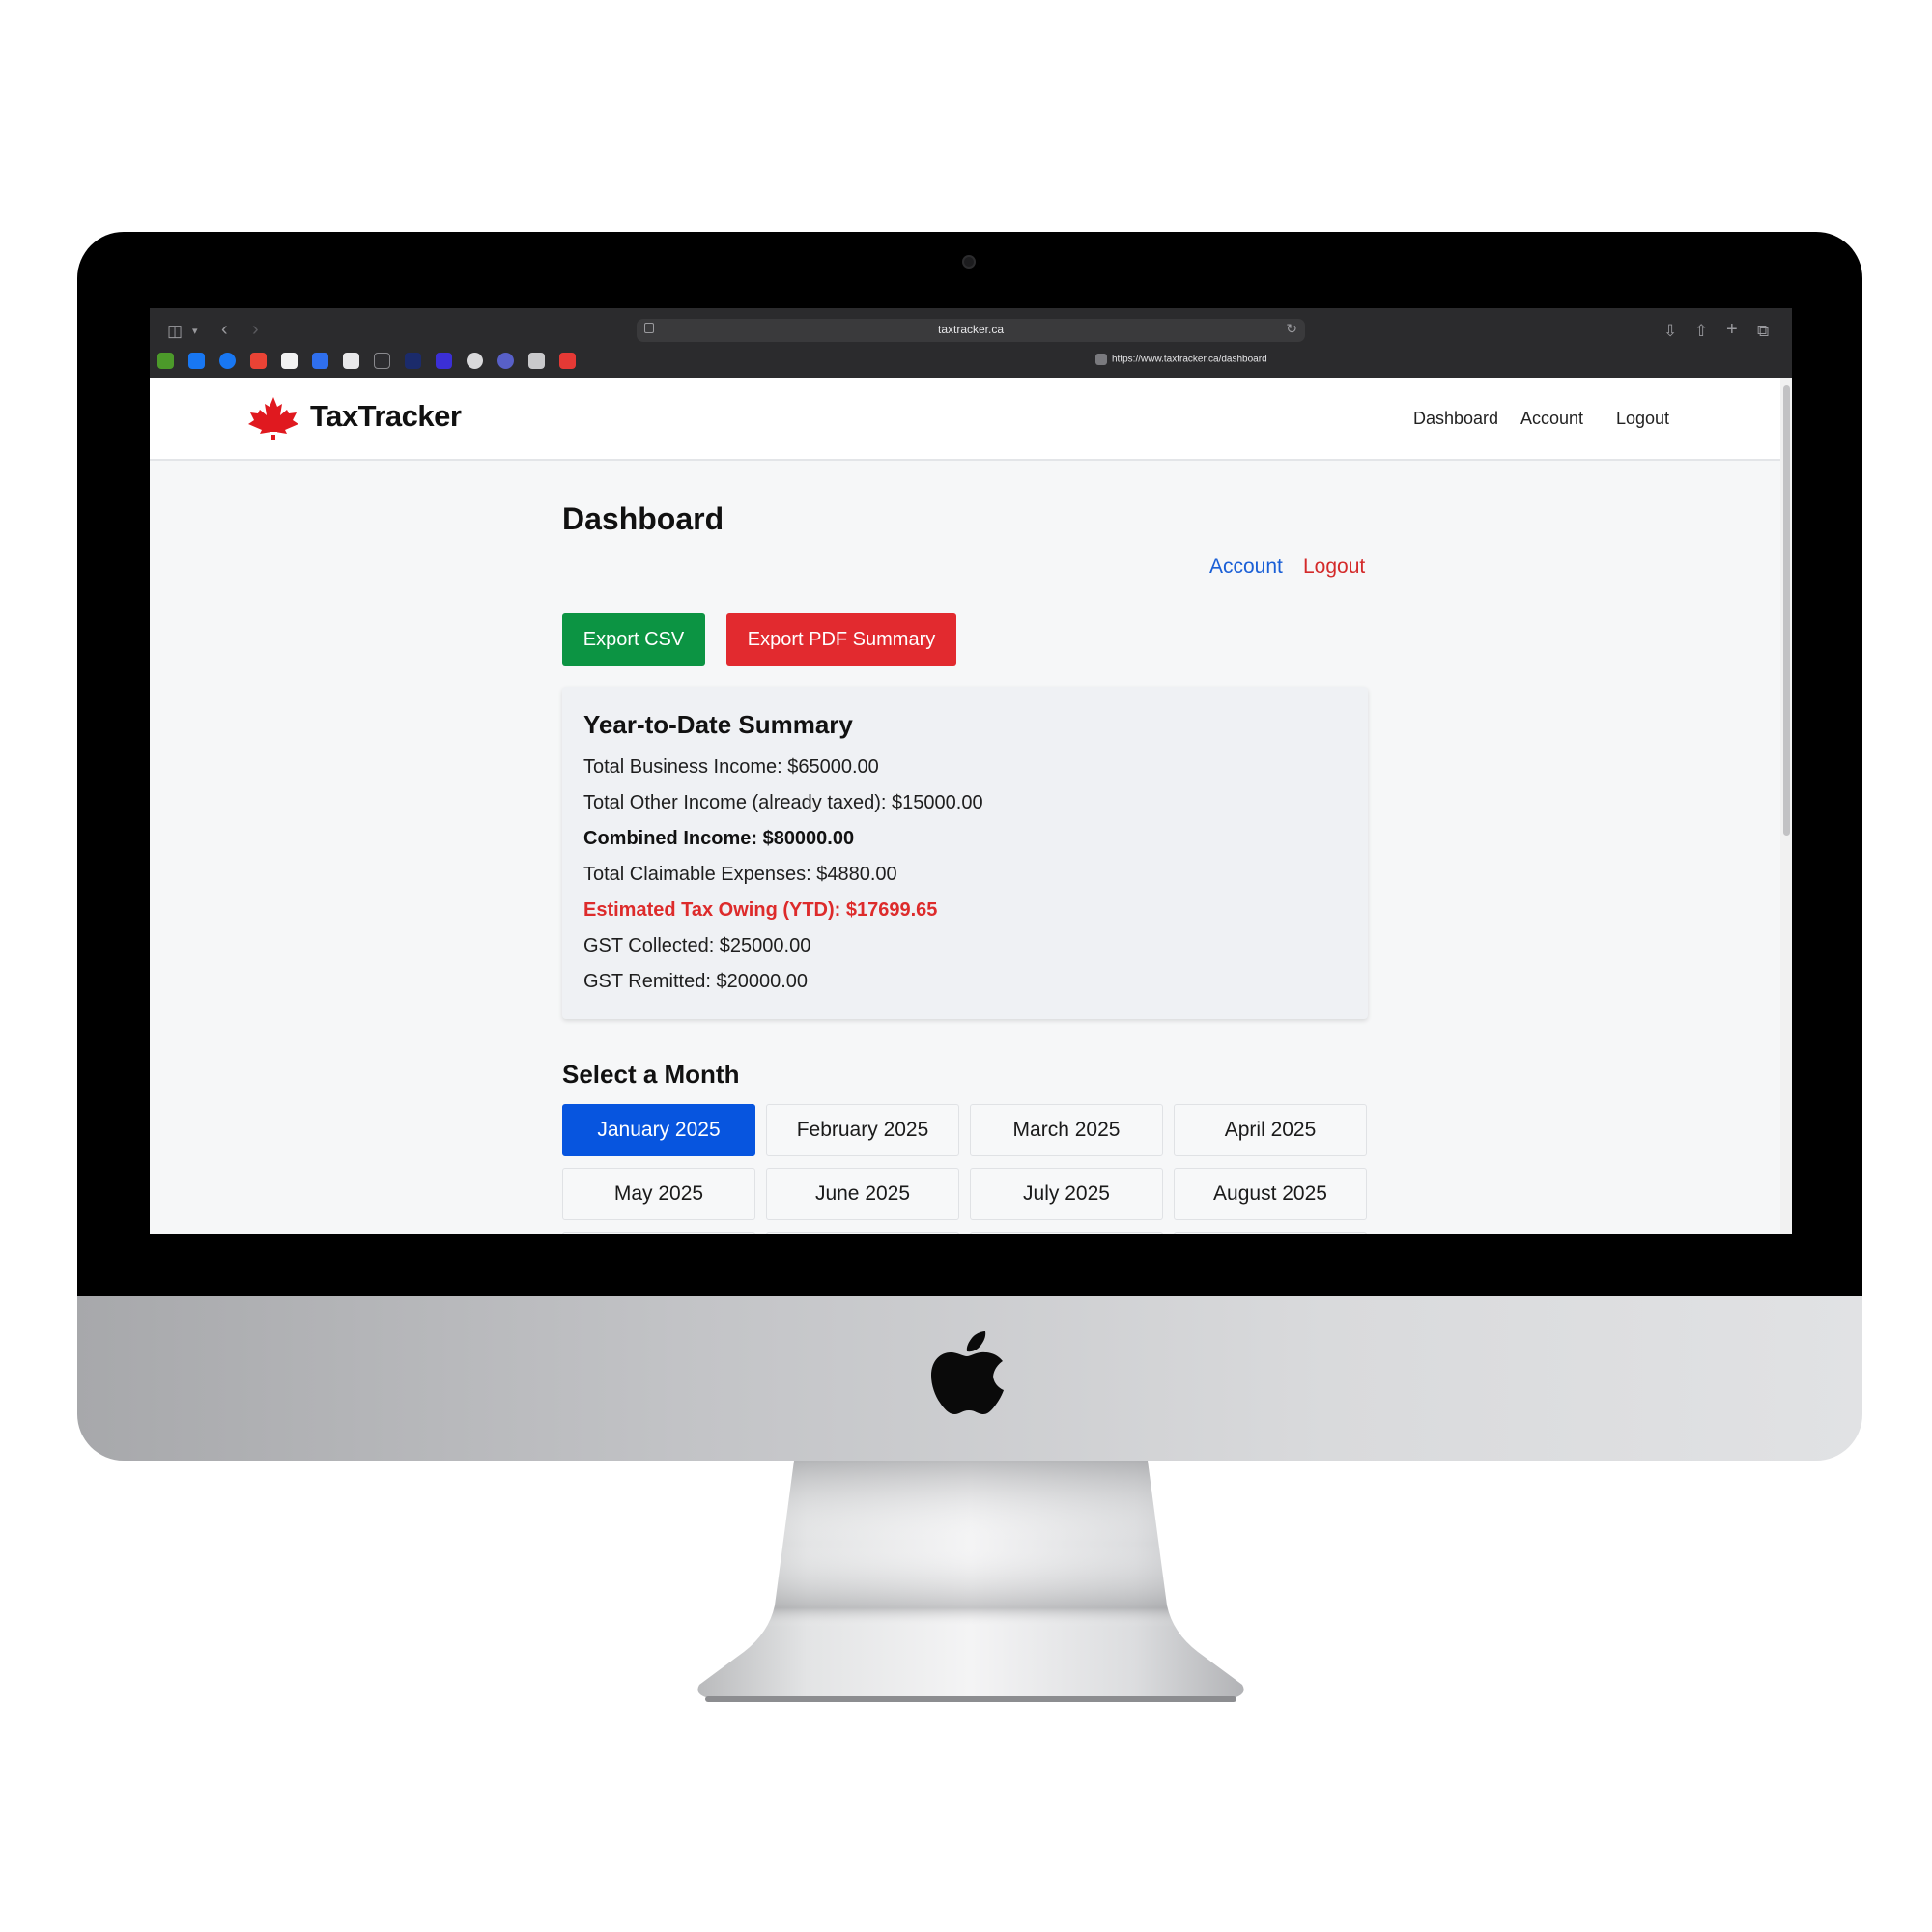 The image size is (1932, 1932). What do you see at coordinates (195, 331) in the screenshot?
I see `chevron-down-icon: ▾` at bounding box center [195, 331].